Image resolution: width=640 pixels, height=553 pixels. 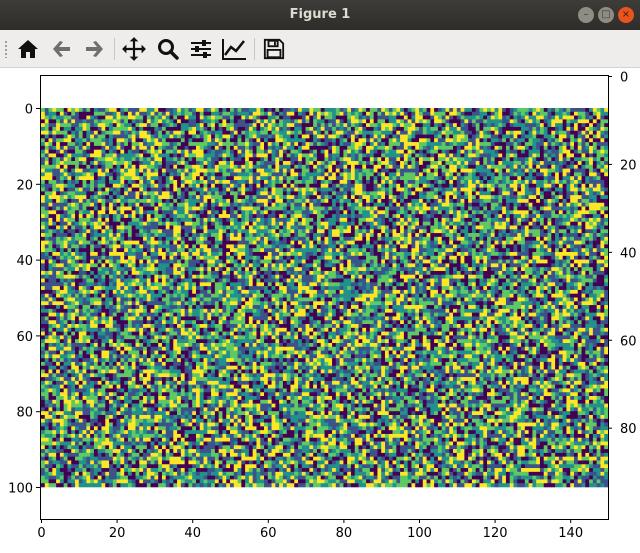 What do you see at coordinates (134, 49) in the screenshot?
I see `pan-button` at bounding box center [134, 49].